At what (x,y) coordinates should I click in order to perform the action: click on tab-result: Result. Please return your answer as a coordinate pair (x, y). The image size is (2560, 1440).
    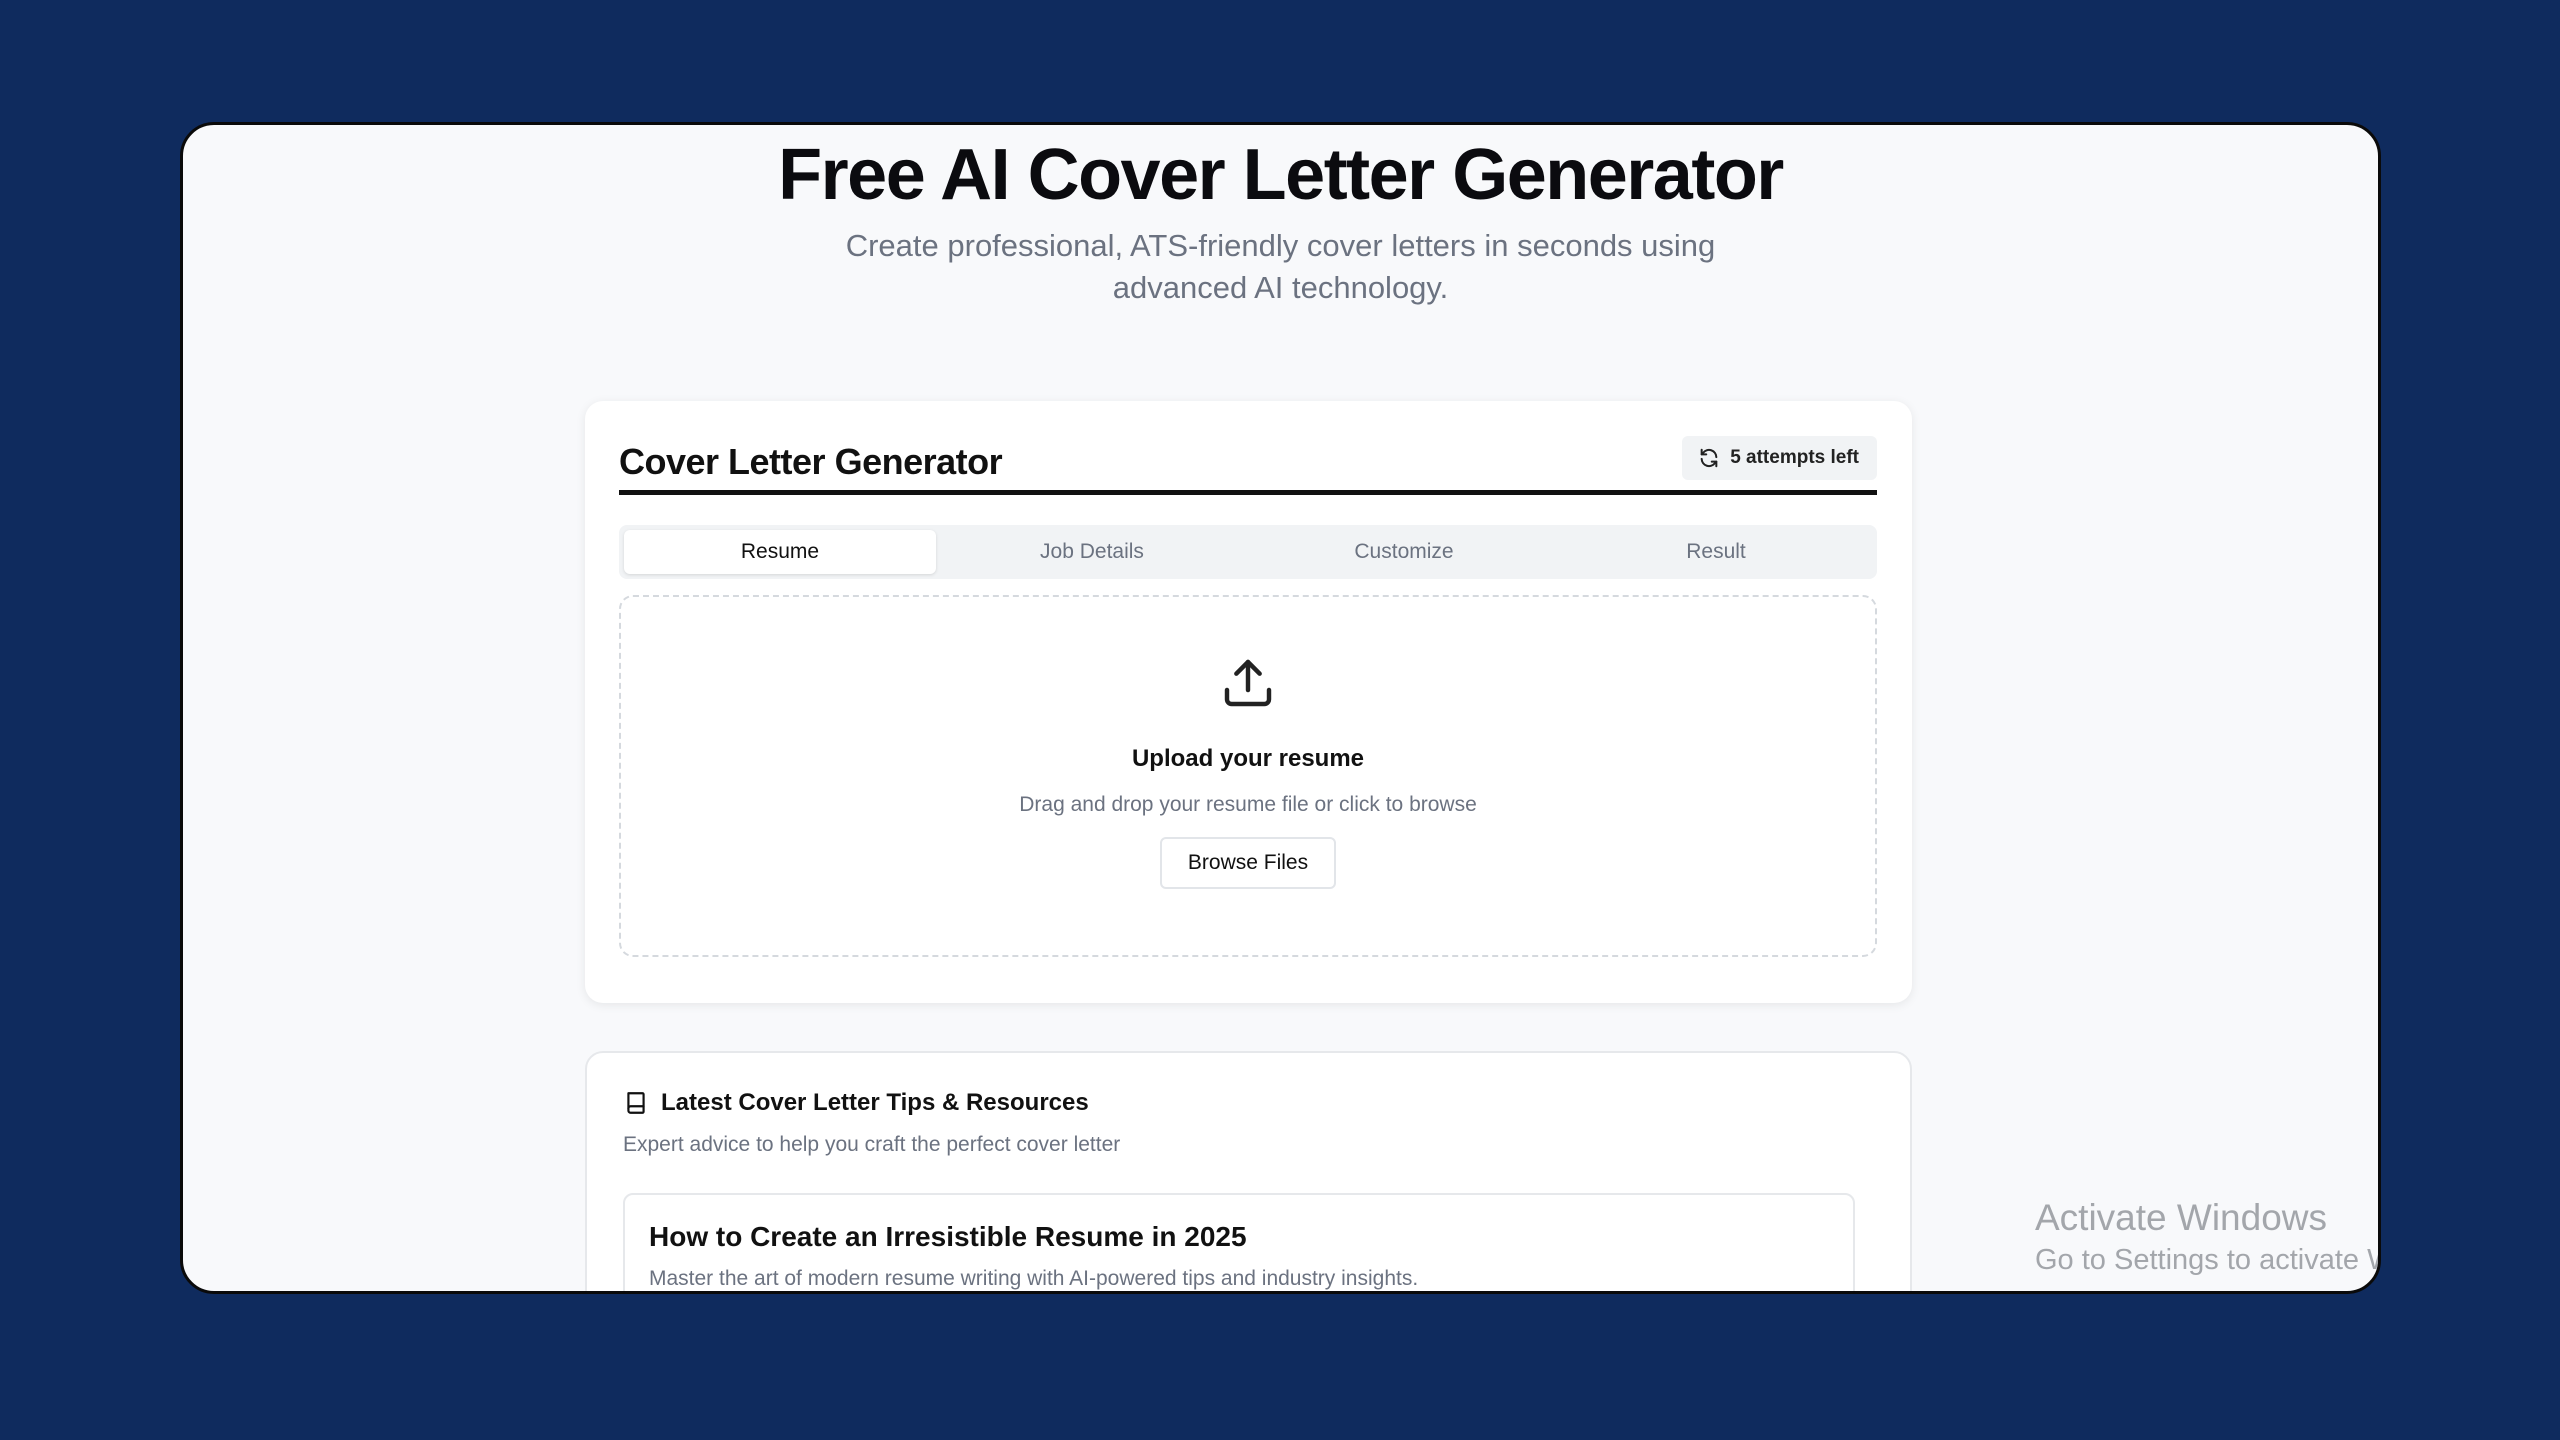
    Looking at the image, I should click on (1716, 552).